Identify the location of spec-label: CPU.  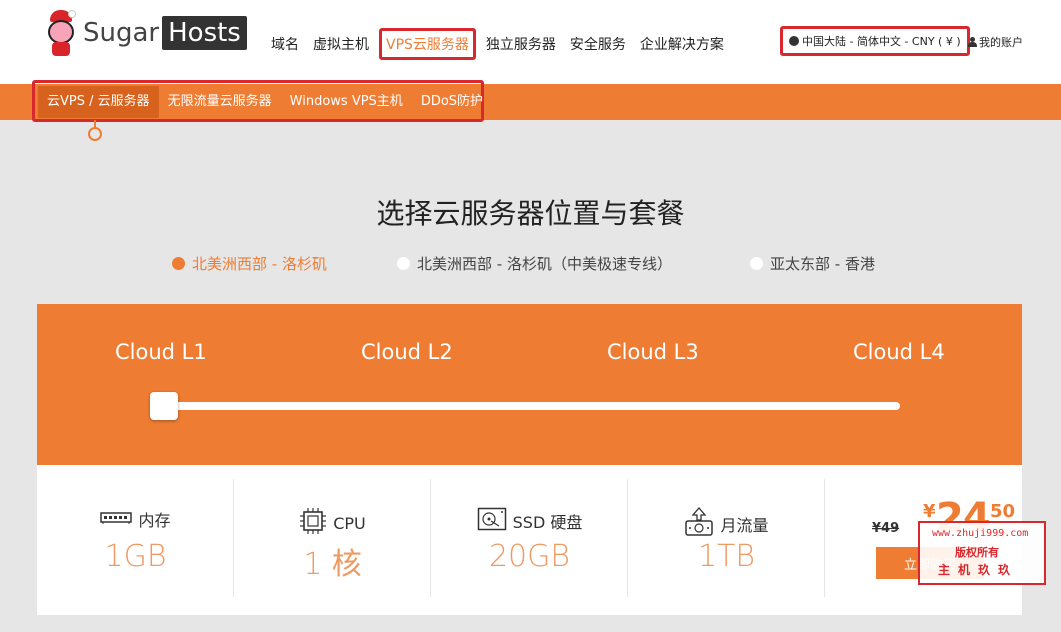
(349, 523).